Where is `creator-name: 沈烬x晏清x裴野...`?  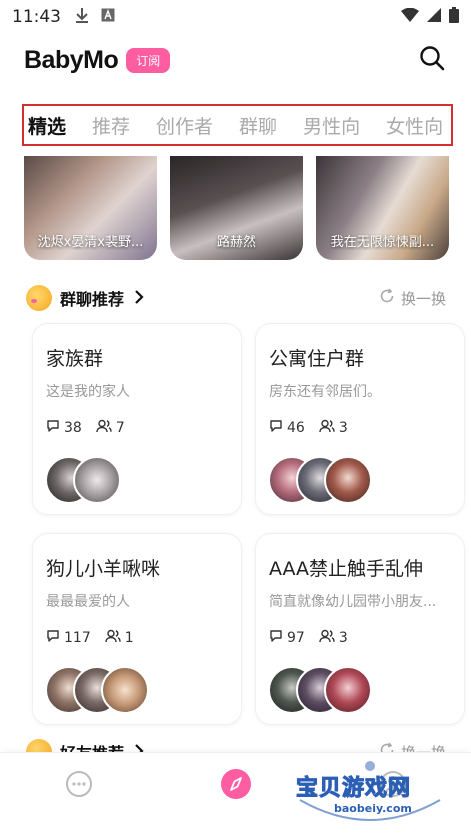 creator-name: 沈烬x晏清x裴野... is located at coordinates (90, 242).